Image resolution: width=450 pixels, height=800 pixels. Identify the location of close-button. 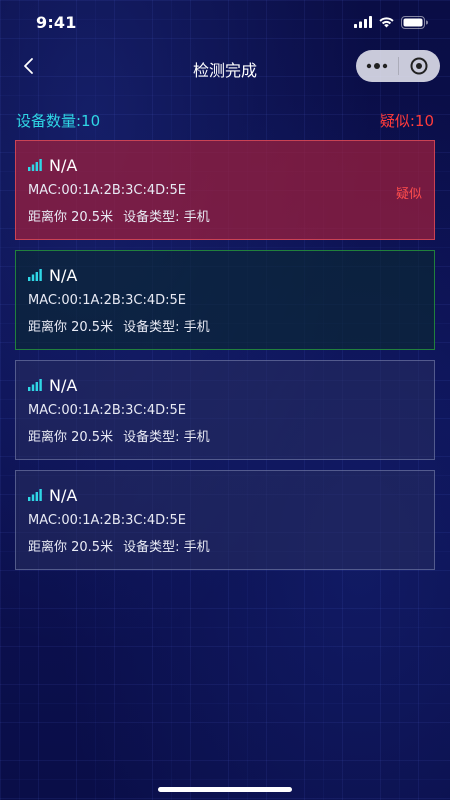
(420, 66).